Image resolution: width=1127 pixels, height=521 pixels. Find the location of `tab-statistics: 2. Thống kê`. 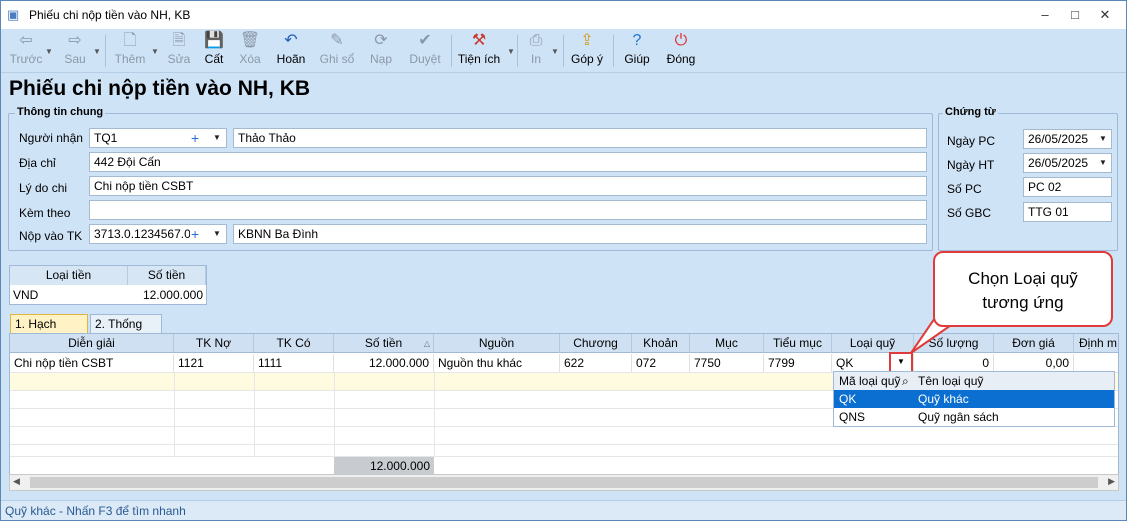

tab-statistics: 2. Thống kê is located at coordinates (126, 331).